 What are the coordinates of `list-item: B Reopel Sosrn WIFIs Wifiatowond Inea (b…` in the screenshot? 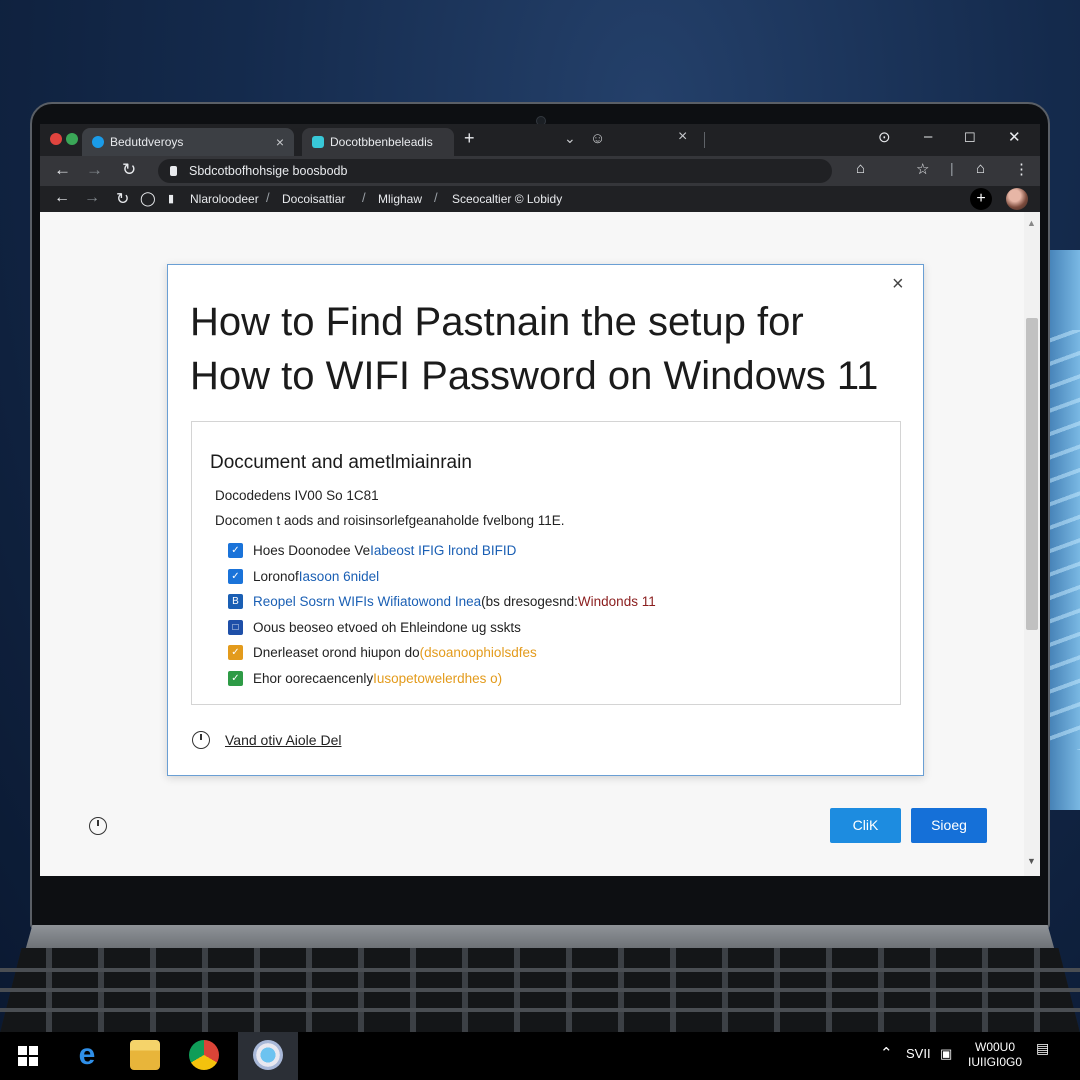 It's located at (442, 602).